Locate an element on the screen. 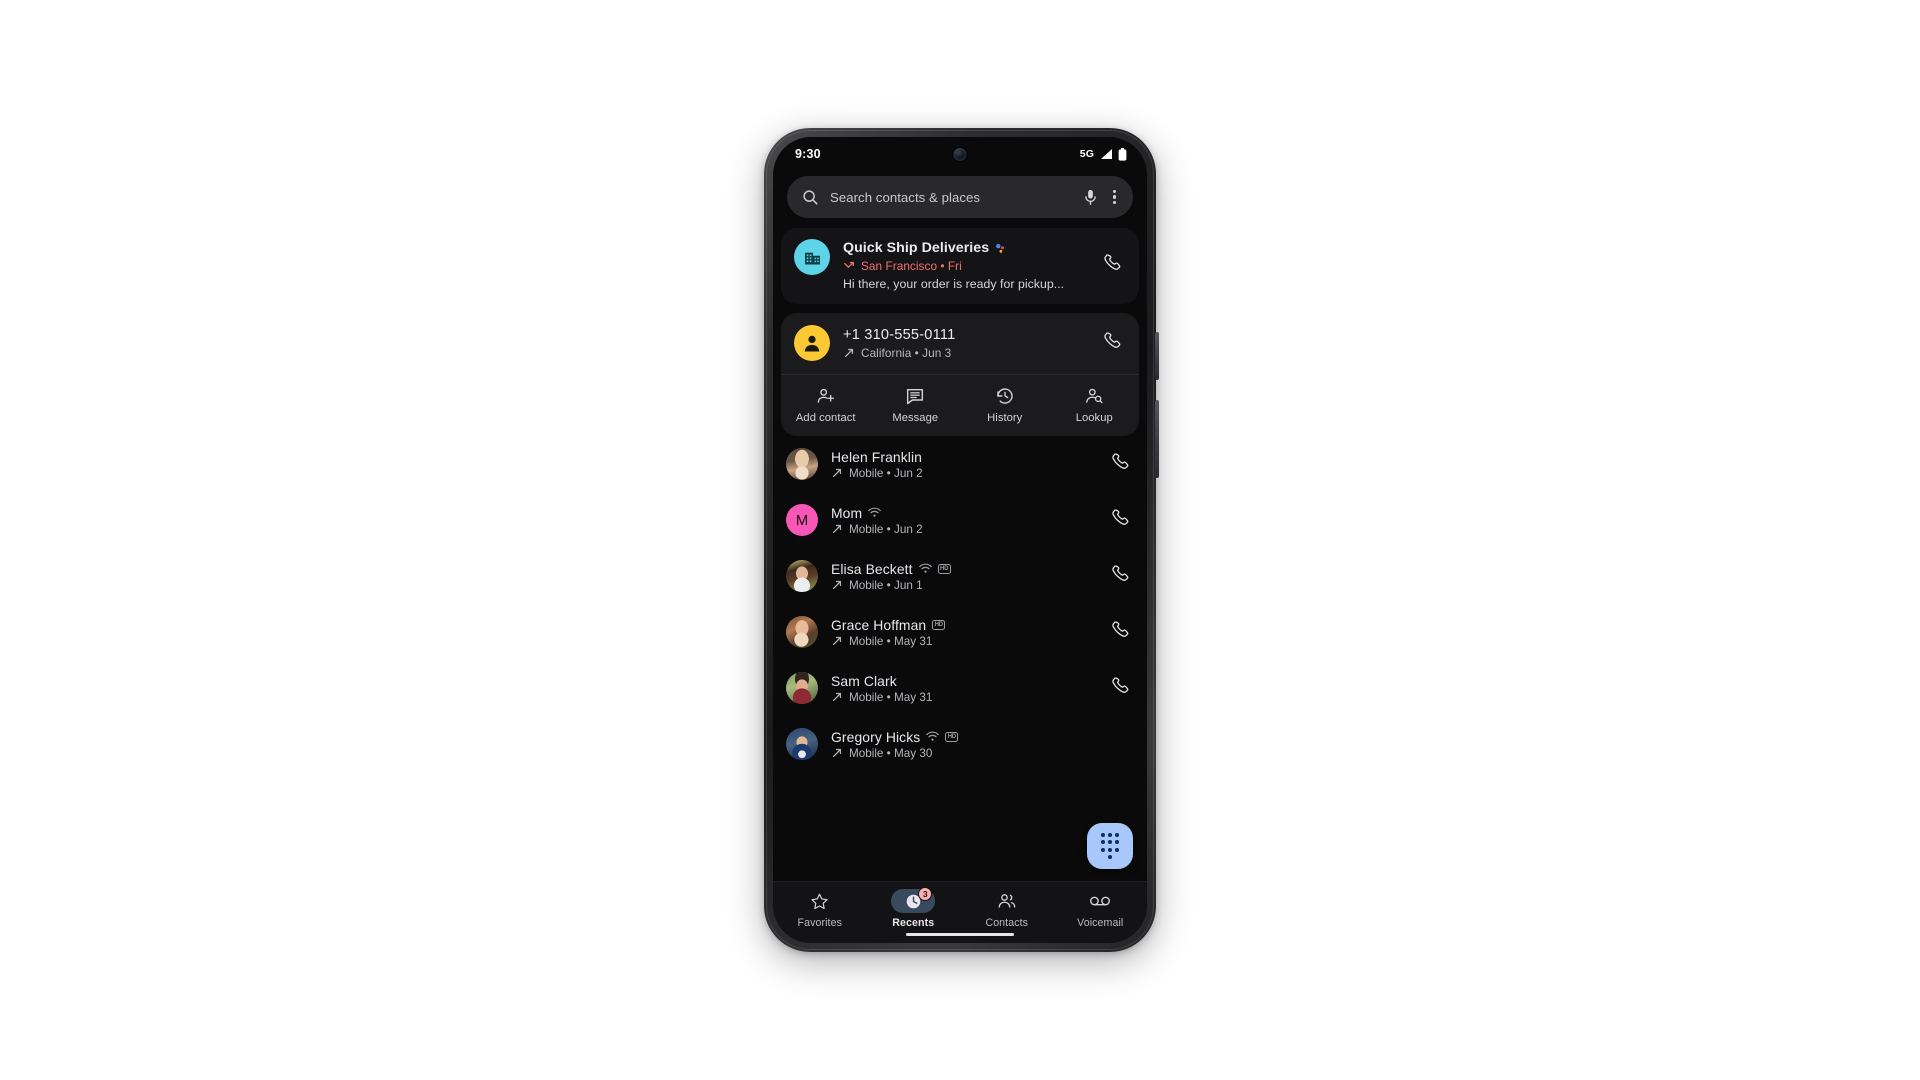 The height and width of the screenshot is (1080, 1920). avatar-initial: M is located at coordinates (802, 520).